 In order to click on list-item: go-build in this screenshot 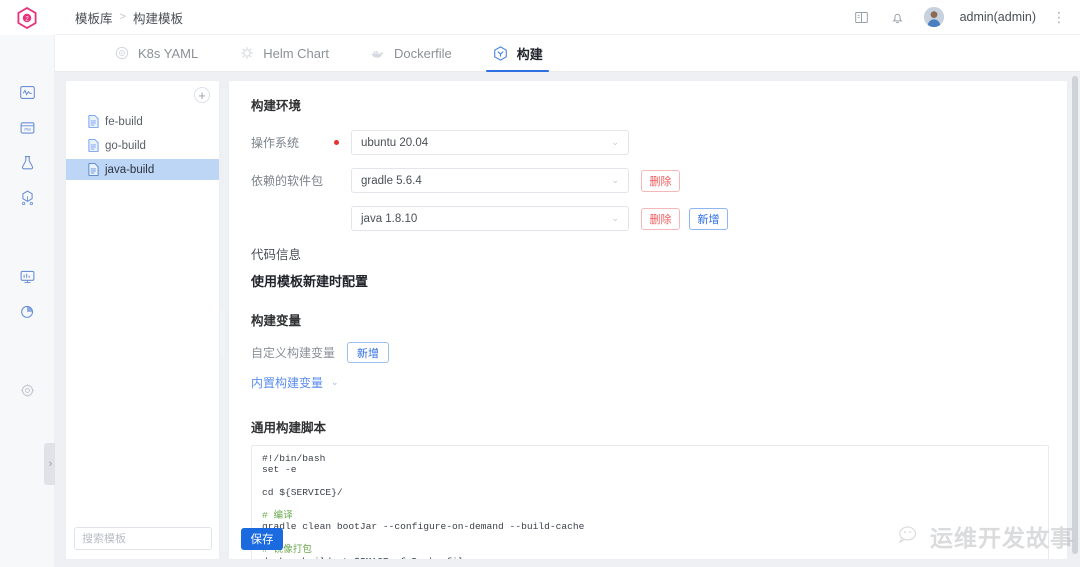, I will do `click(142, 145)`.